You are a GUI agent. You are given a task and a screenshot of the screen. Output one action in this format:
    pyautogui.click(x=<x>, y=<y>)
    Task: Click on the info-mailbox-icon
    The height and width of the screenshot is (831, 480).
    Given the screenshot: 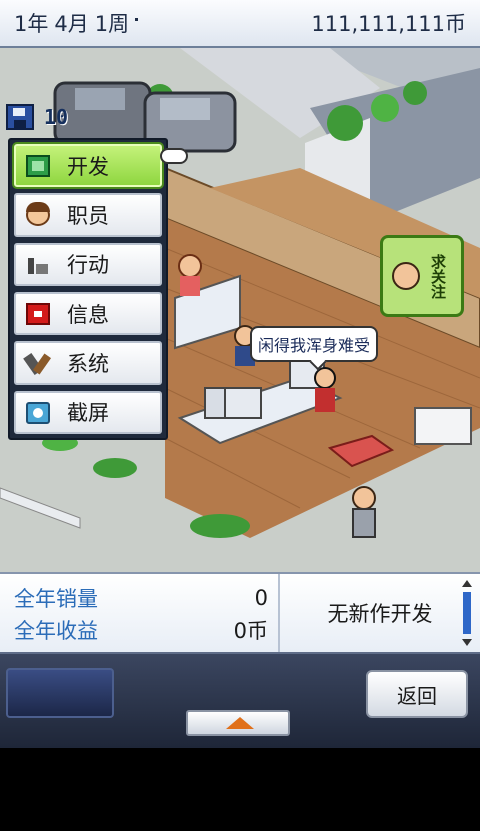 What is the action you would take?
    pyautogui.click(x=38, y=313)
    